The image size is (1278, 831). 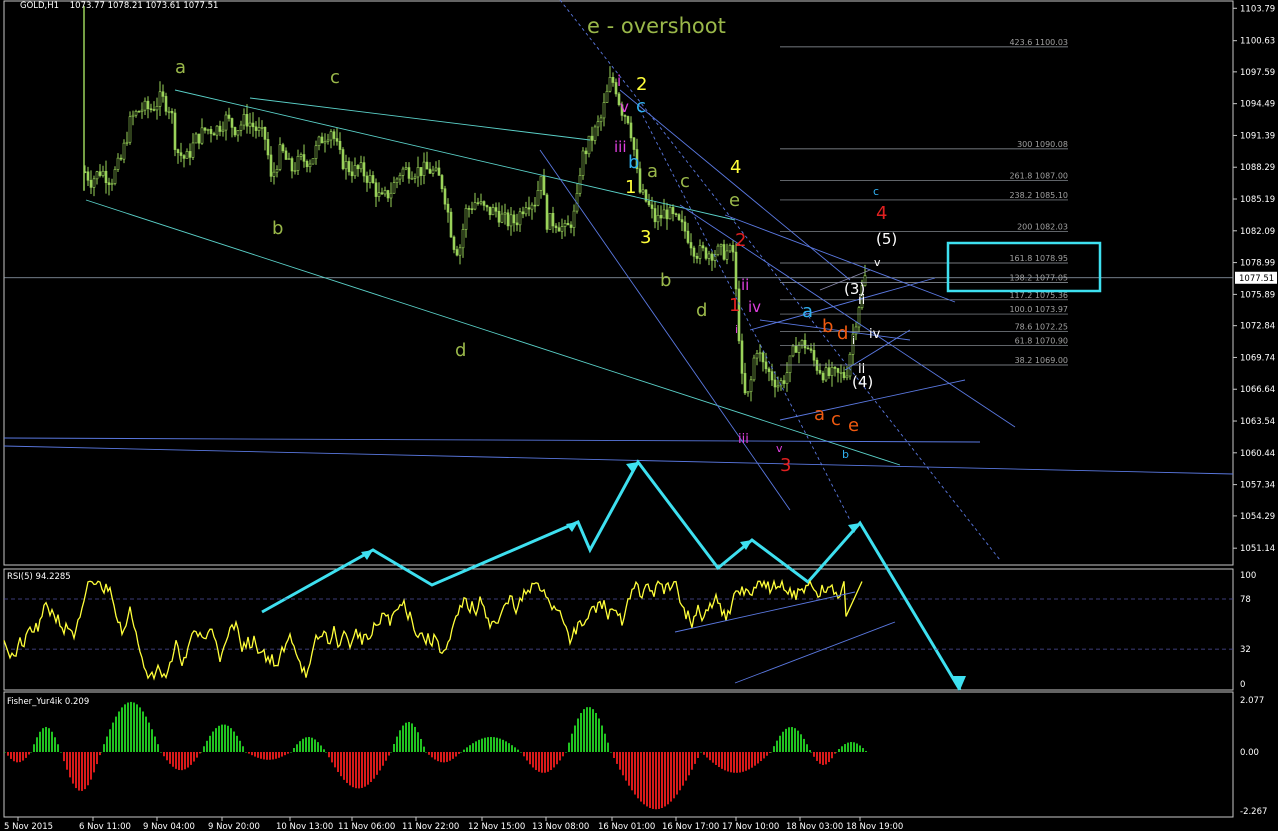 What do you see at coordinates (641, 106) in the screenshot?
I see `wave-label: c` at bounding box center [641, 106].